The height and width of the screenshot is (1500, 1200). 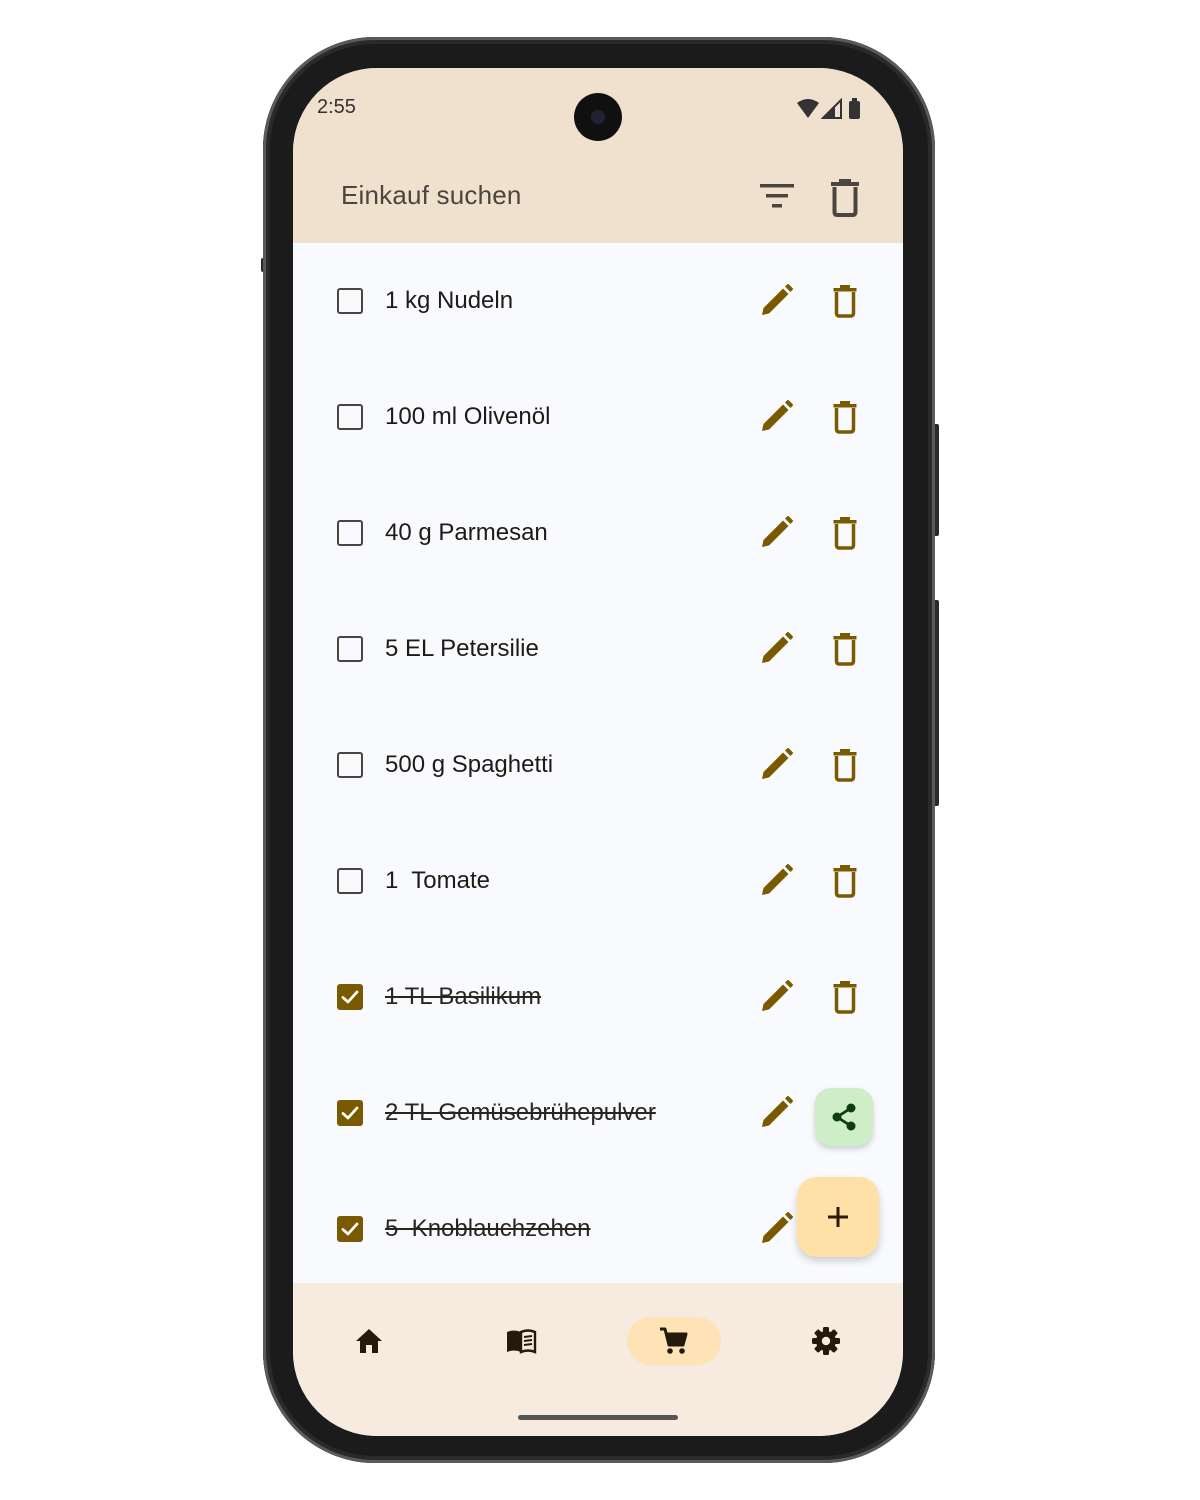 What do you see at coordinates (598, 533) in the screenshot?
I see `list-item: 40 g Parmesan` at bounding box center [598, 533].